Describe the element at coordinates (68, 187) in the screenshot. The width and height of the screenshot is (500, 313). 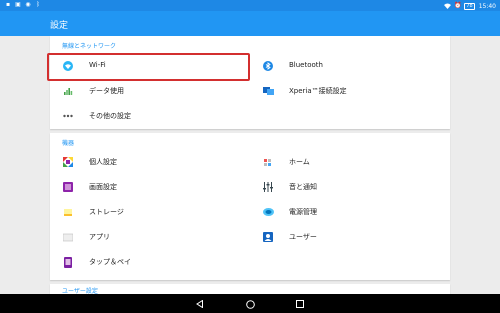
I see `display-icon` at that location.